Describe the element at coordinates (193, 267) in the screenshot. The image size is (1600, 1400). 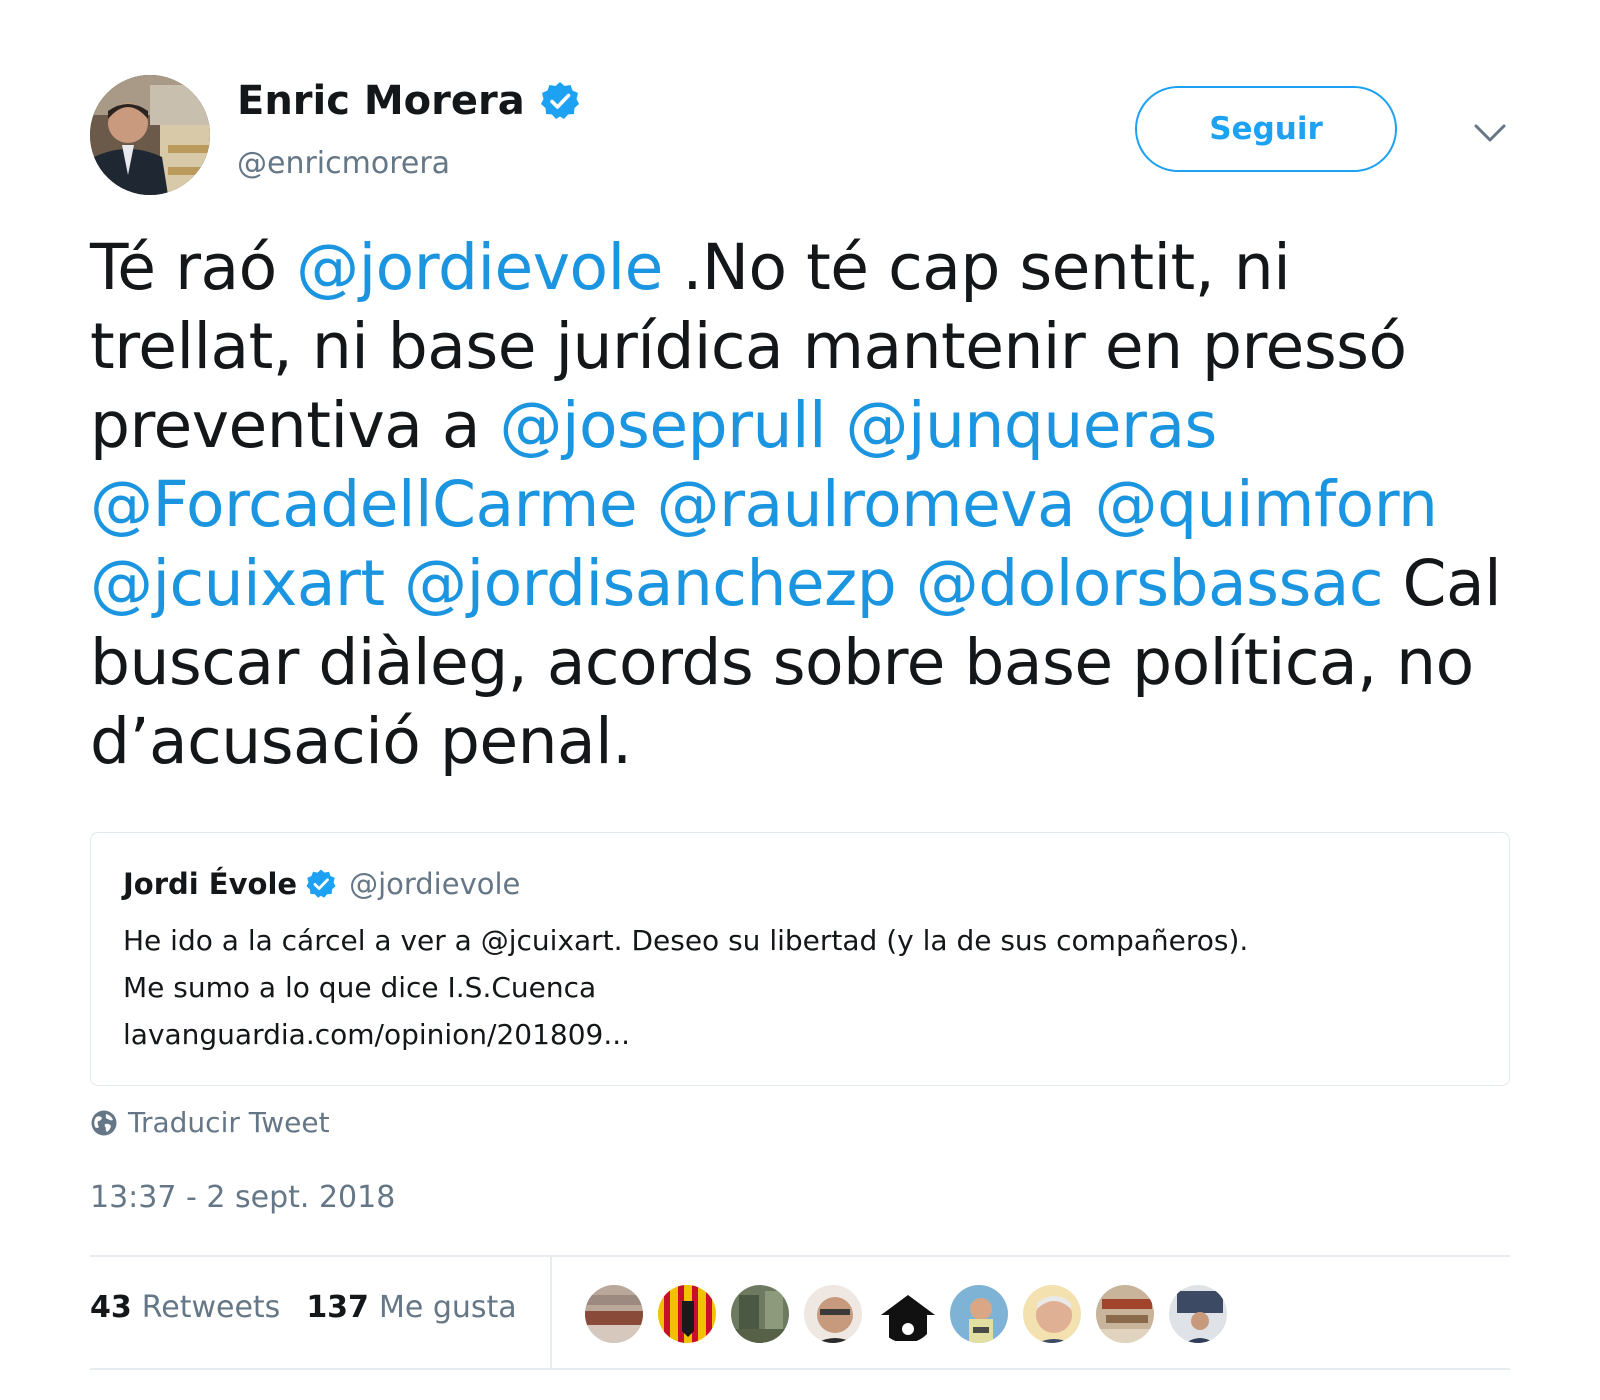
I see `tweet-text-segment: Té raó` at that location.